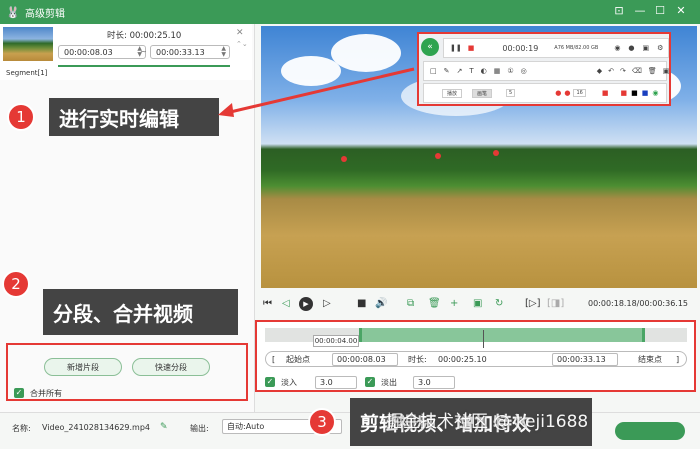 The height and width of the screenshot is (449, 700). I want to click on fullscreen-icon: [◨], so click(555, 303).